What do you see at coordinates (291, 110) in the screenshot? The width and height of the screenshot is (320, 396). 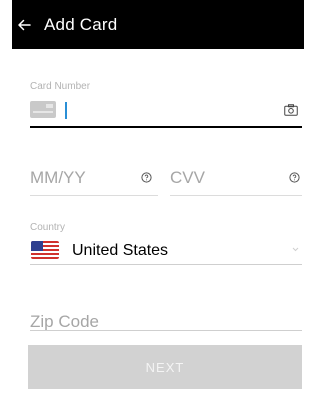 I see `camera-icon` at bounding box center [291, 110].